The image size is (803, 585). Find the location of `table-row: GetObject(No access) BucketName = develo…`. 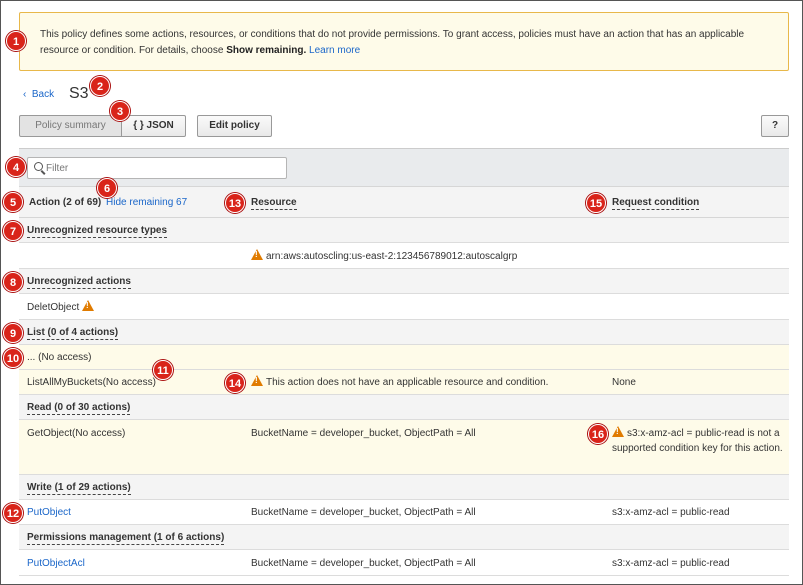

table-row: GetObject(No access) BucketName = develo… is located at coordinates (404, 447).